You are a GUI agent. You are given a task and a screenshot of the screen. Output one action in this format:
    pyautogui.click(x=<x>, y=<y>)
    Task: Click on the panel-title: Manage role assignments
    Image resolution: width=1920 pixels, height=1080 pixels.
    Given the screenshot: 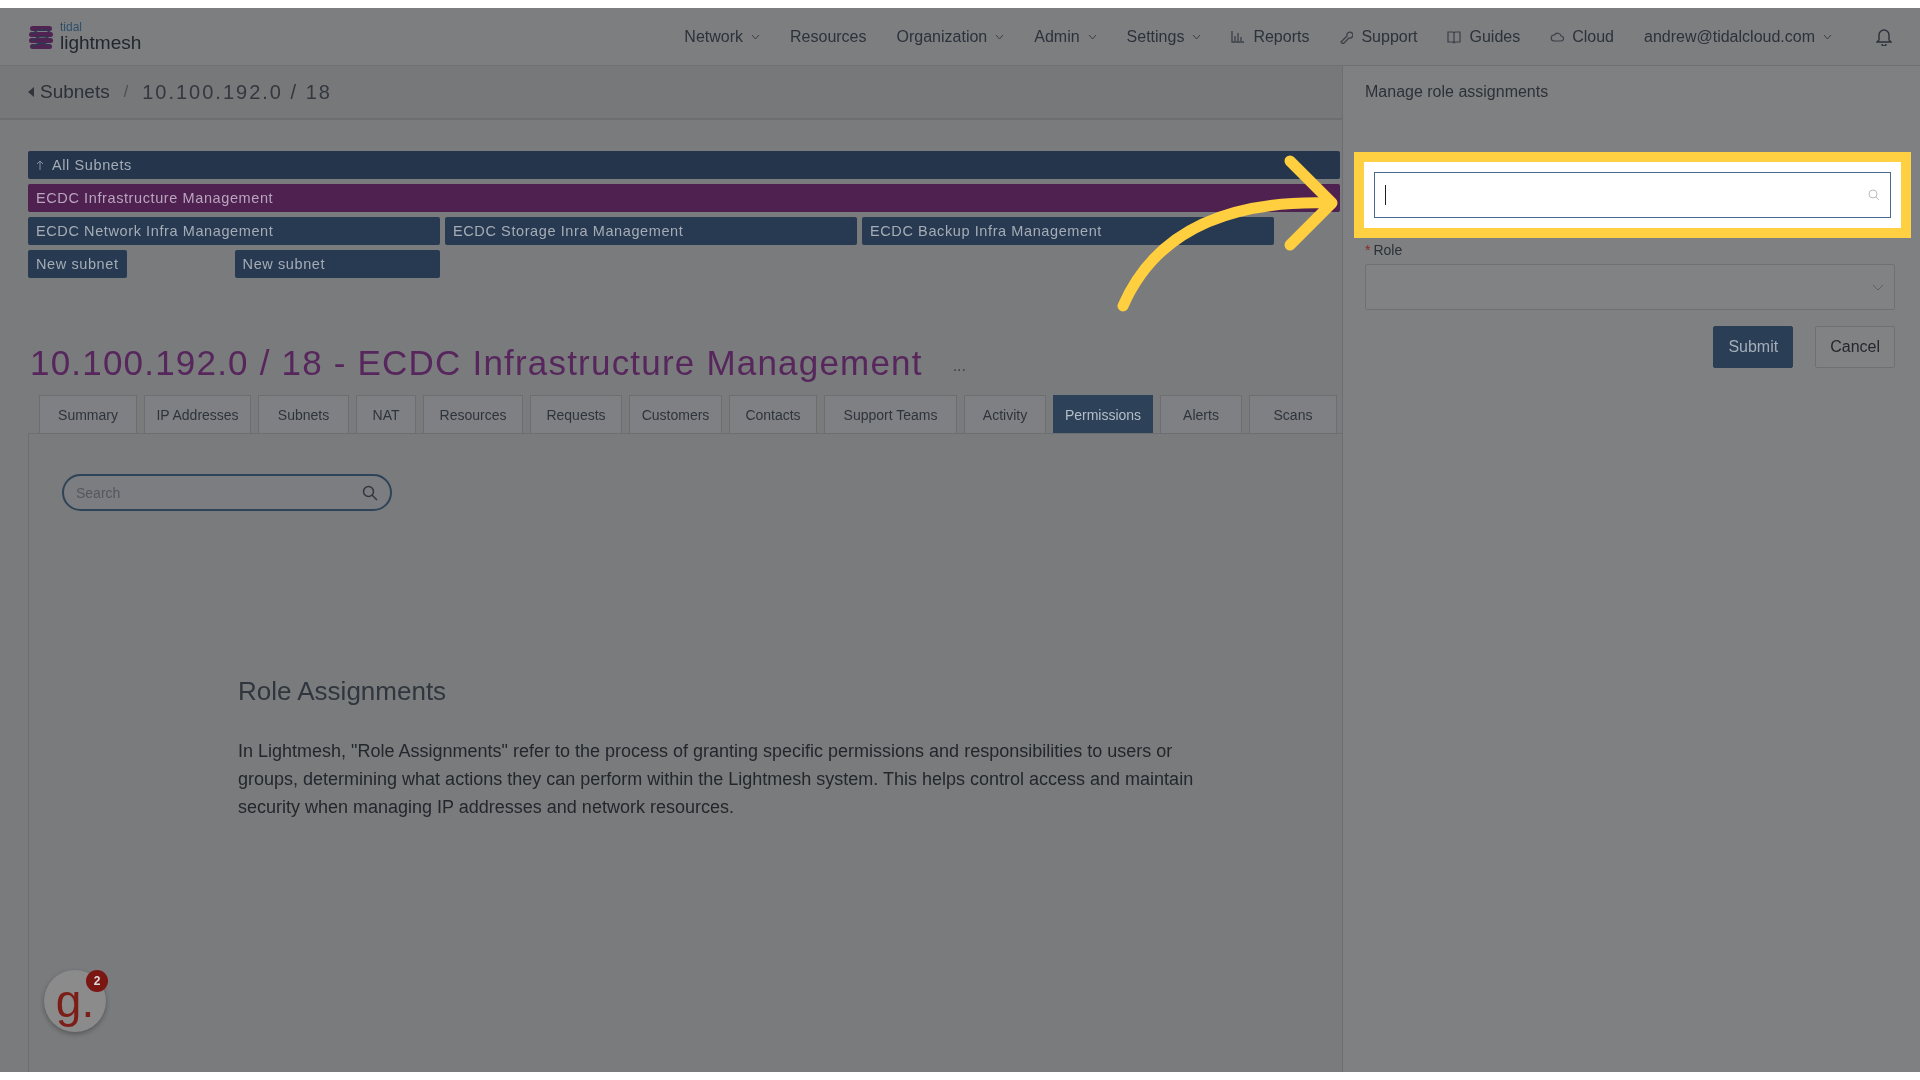 What is the action you would take?
    pyautogui.click(x=1457, y=92)
    